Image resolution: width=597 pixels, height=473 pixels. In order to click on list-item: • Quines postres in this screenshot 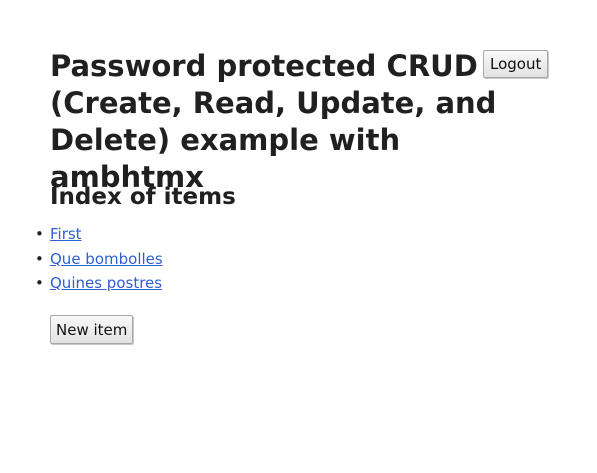, I will do `click(99, 283)`.